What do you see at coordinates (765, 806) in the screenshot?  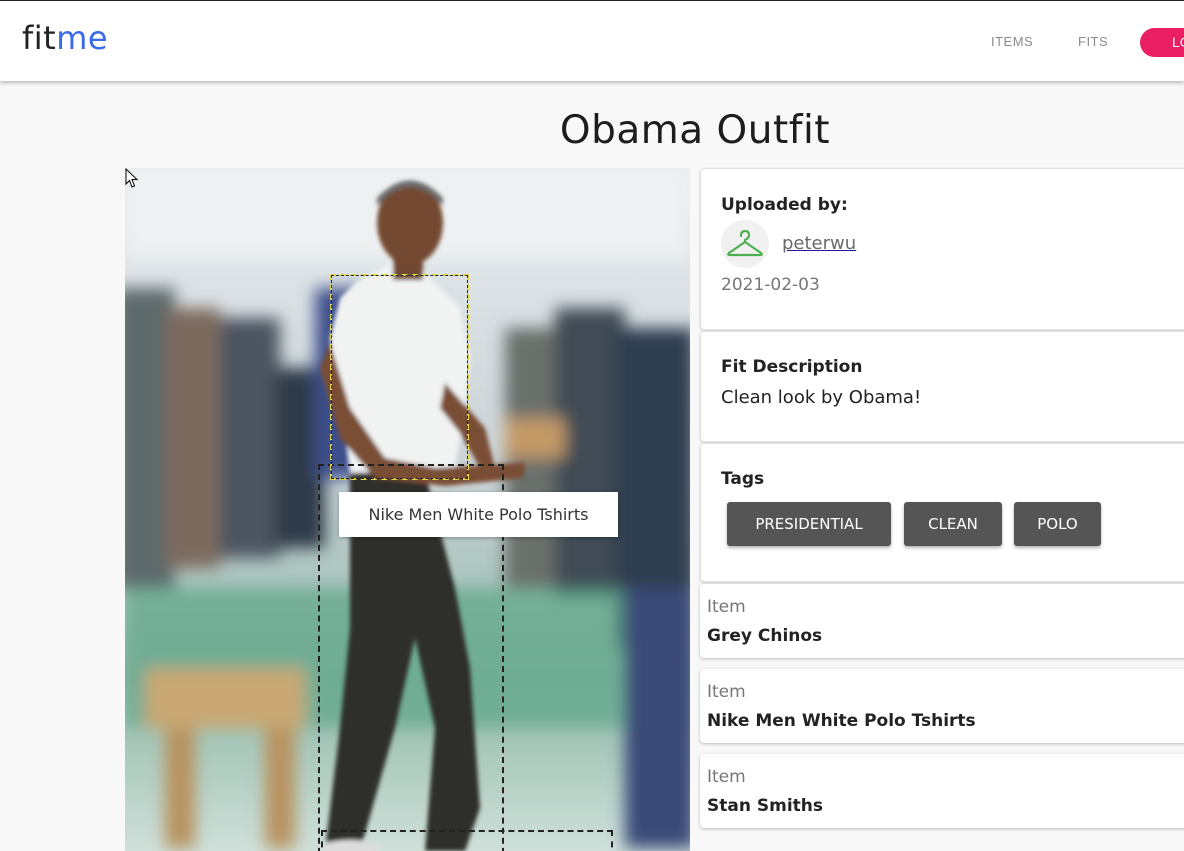 I see `item-name: Stan Smiths` at bounding box center [765, 806].